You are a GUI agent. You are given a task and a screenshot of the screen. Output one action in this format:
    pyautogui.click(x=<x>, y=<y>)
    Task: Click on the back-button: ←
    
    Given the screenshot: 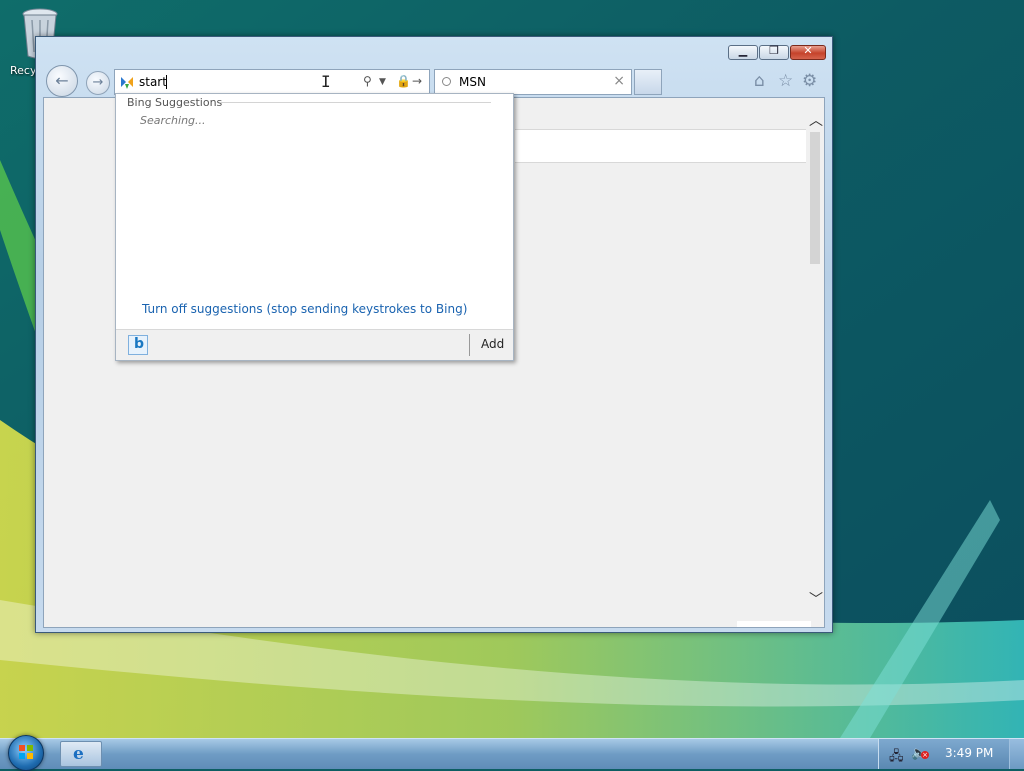 What is the action you would take?
    pyautogui.click(x=62, y=81)
    